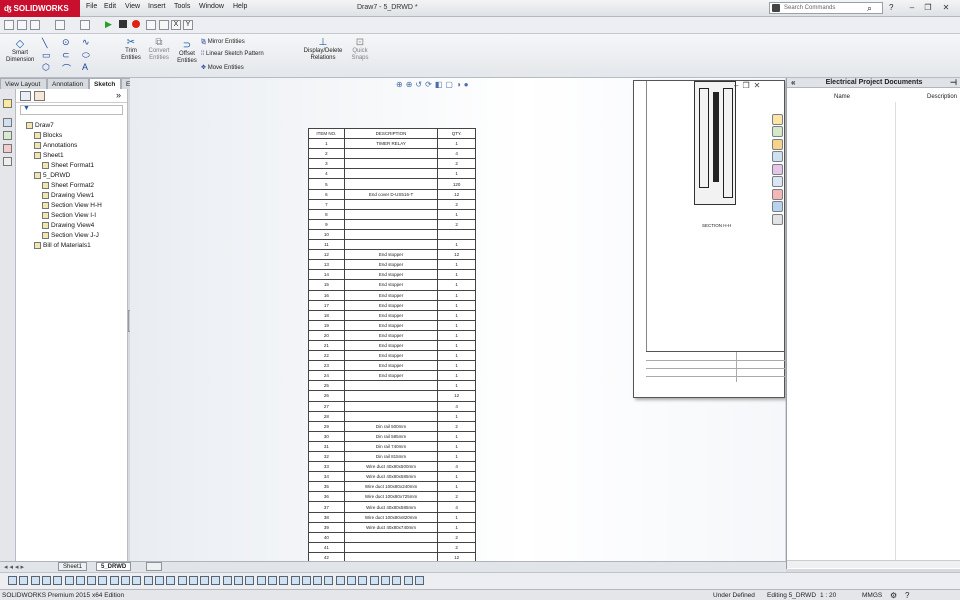 This screenshot has height=600, width=960. Describe the element at coordinates (456, 133) in the screenshot. I see `bom-header-cell: QTY.` at that location.